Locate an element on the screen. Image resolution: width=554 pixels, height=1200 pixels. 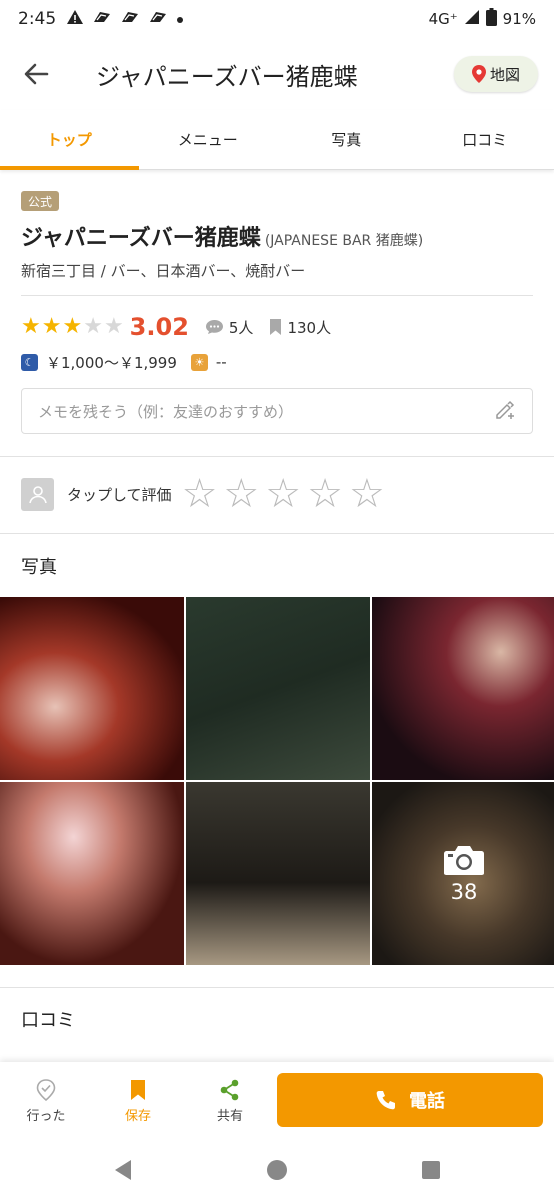
reviews-title: 口コミ is located at coordinates (48, 1020).